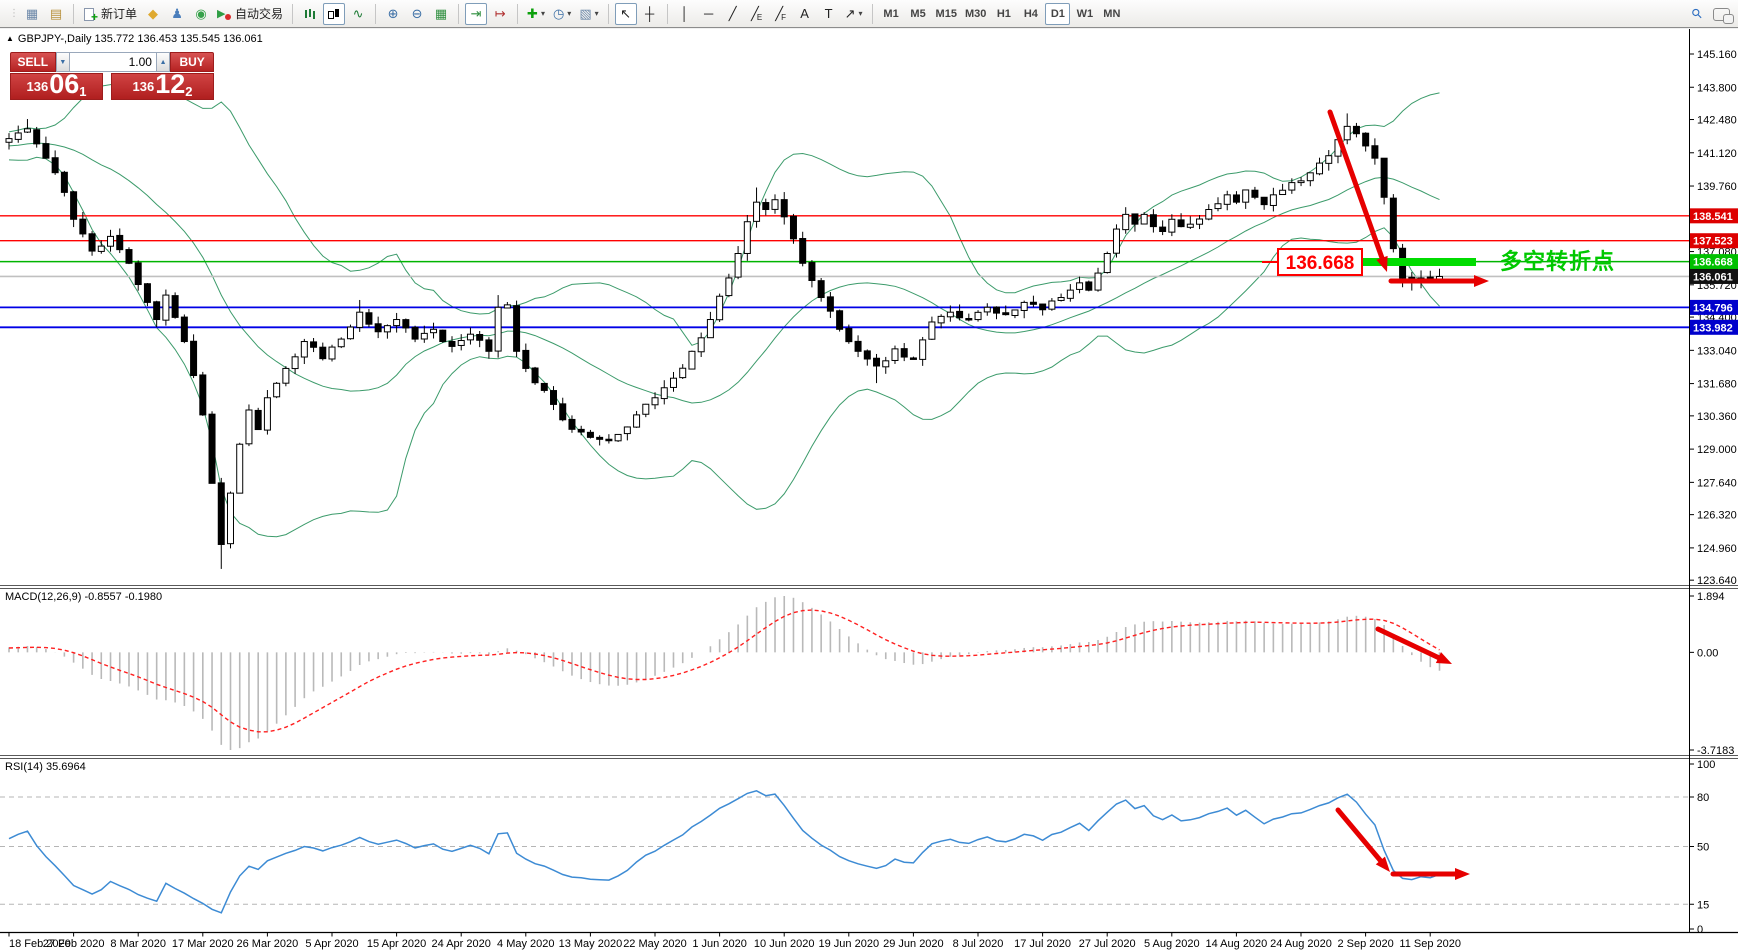 This screenshot has height=950, width=1738. Describe the element at coordinates (45, 767) in the screenshot. I see `rsi-indicator-label: RSI(14) 35.6964` at that location.